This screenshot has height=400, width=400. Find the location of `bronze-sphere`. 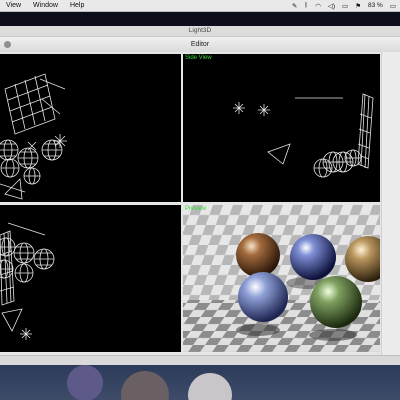

bronze-sphere is located at coordinates (258, 255).